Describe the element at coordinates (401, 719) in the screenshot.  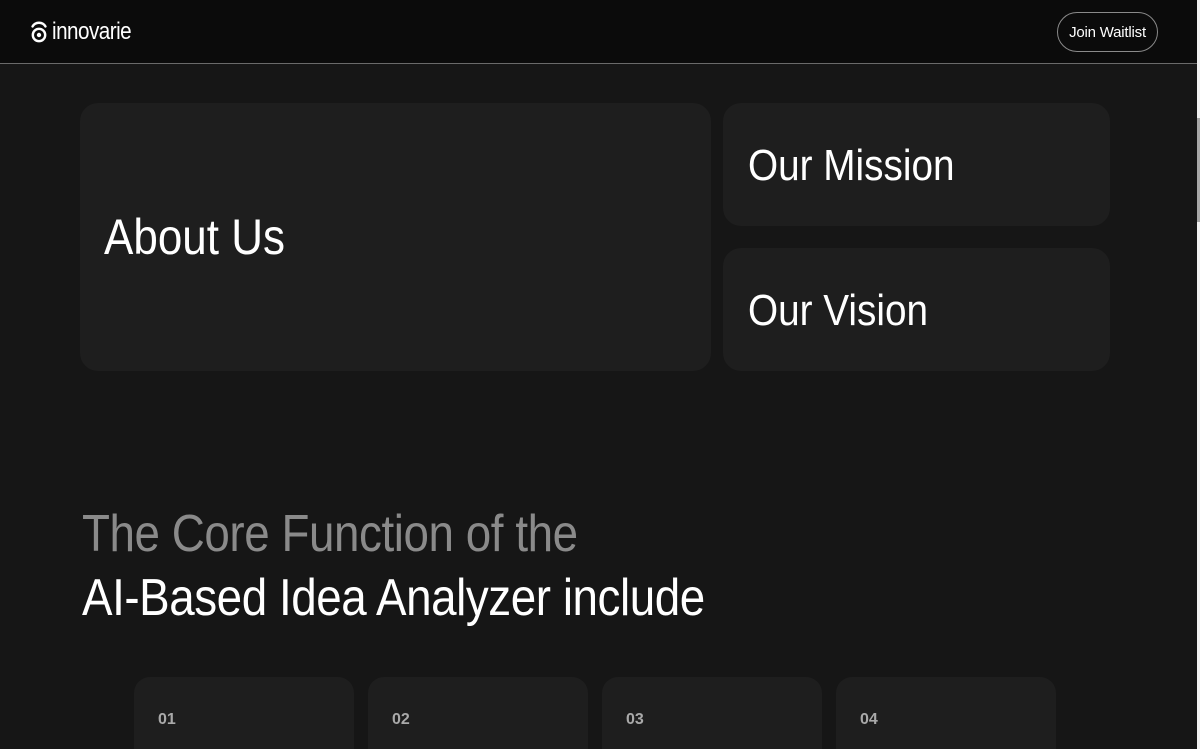
I see `feature-number: 02` at that location.